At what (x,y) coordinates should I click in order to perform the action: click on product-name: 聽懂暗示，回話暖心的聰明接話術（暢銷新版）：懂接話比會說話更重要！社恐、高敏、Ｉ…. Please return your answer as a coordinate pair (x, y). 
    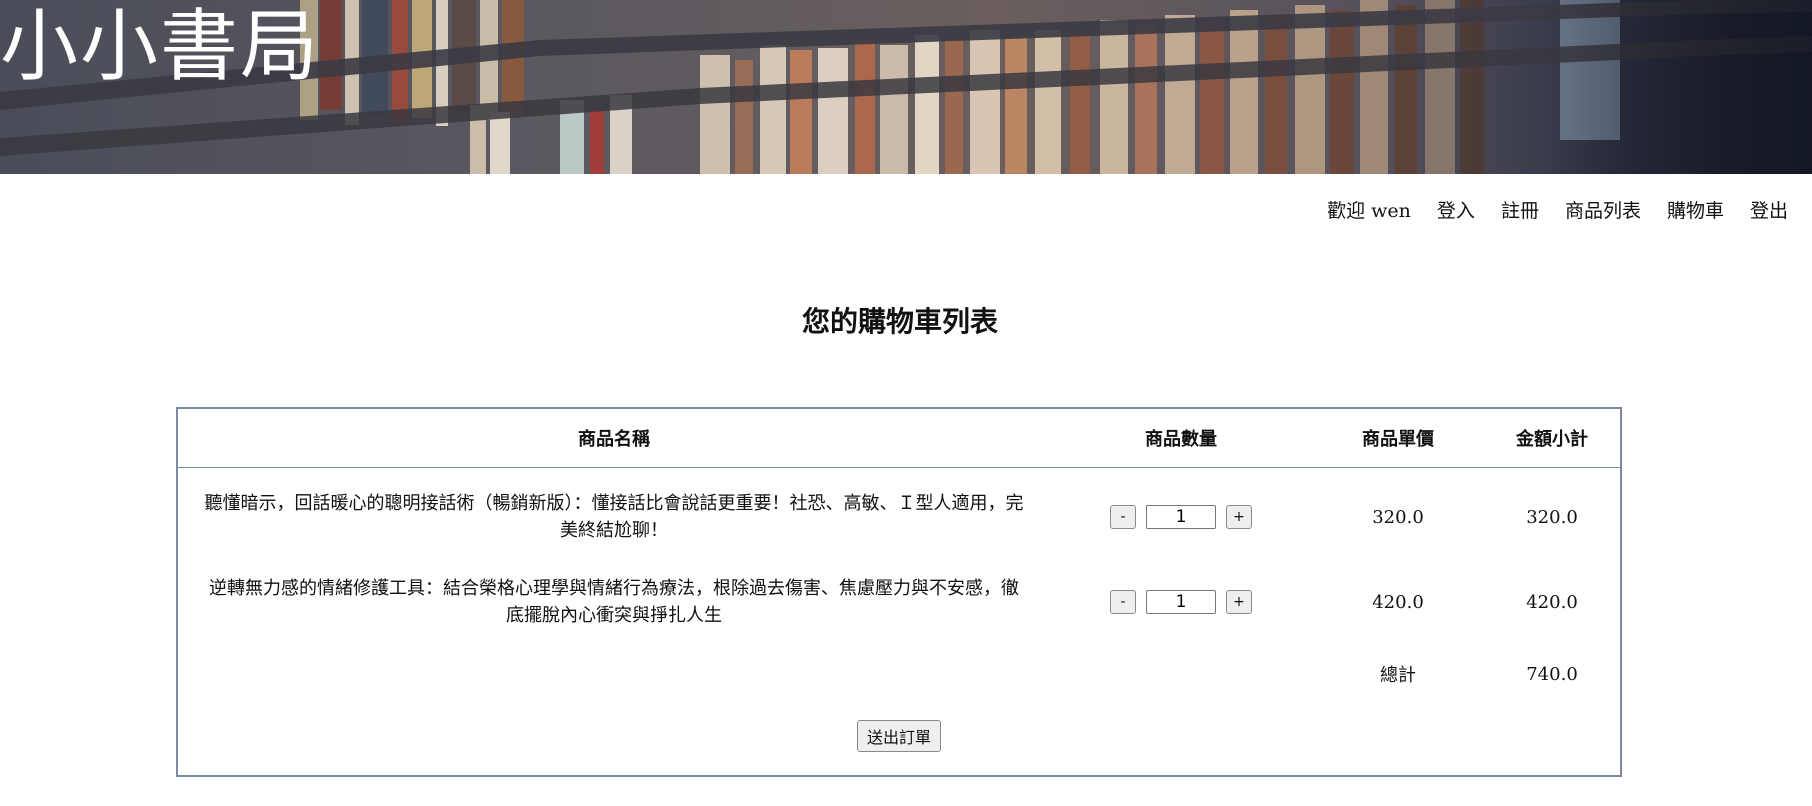
    Looking at the image, I should click on (614, 517).